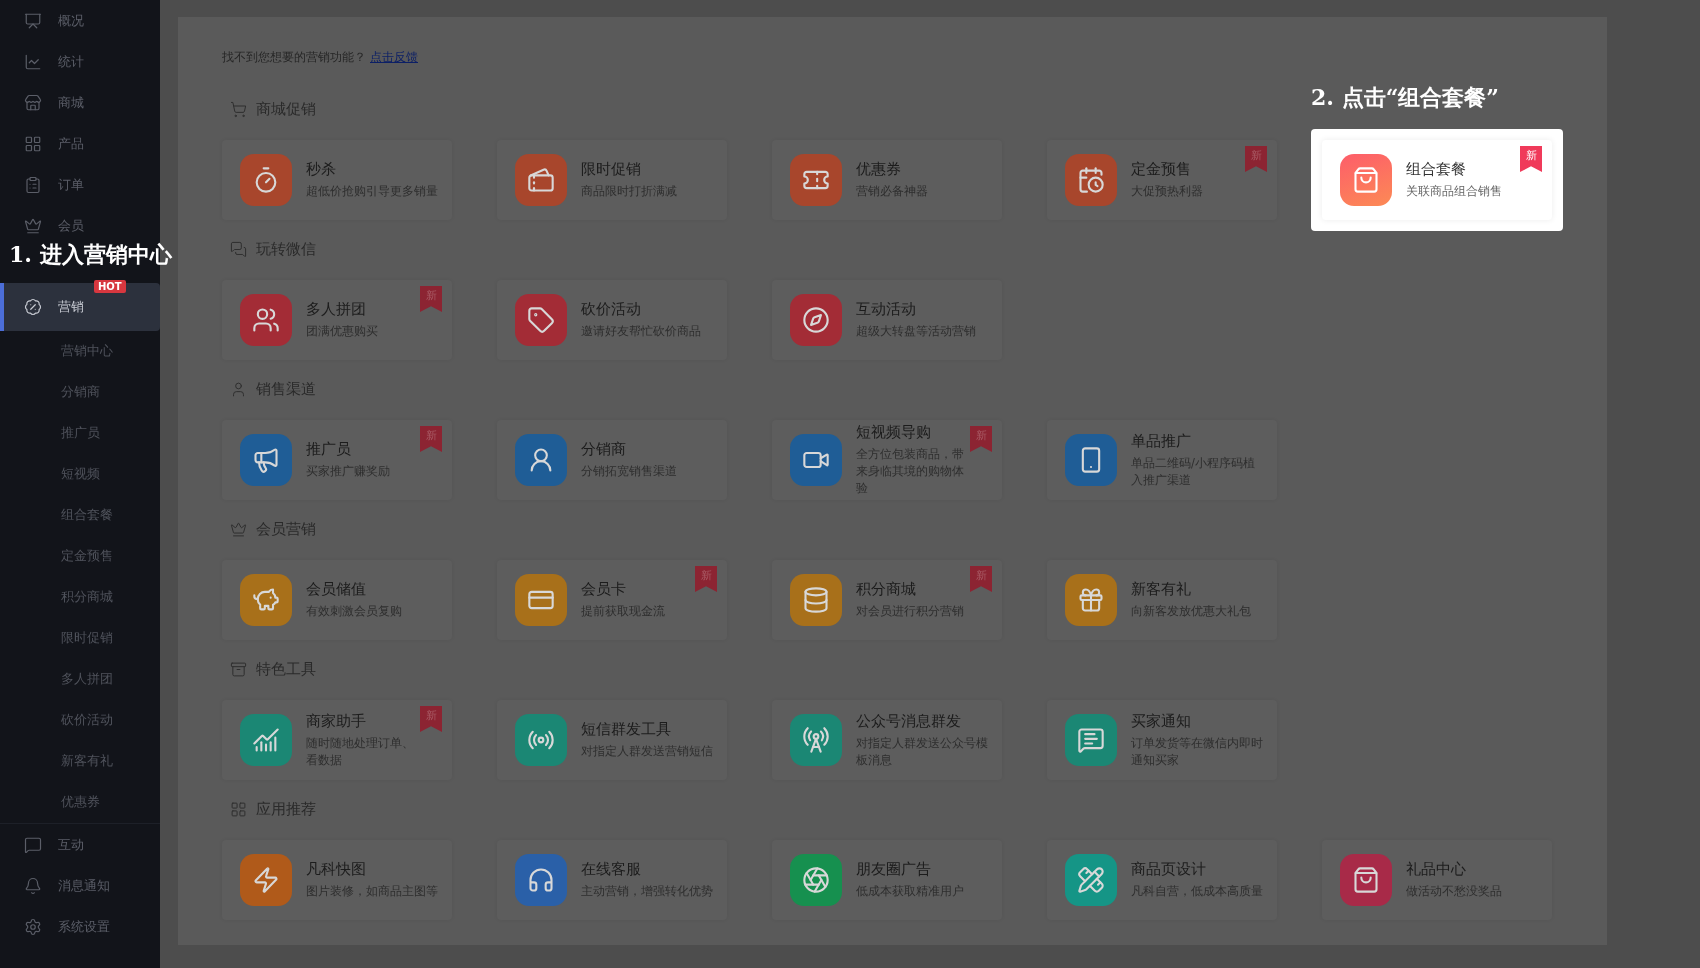  I want to click on card-title: 商品页设计, so click(1169, 869).